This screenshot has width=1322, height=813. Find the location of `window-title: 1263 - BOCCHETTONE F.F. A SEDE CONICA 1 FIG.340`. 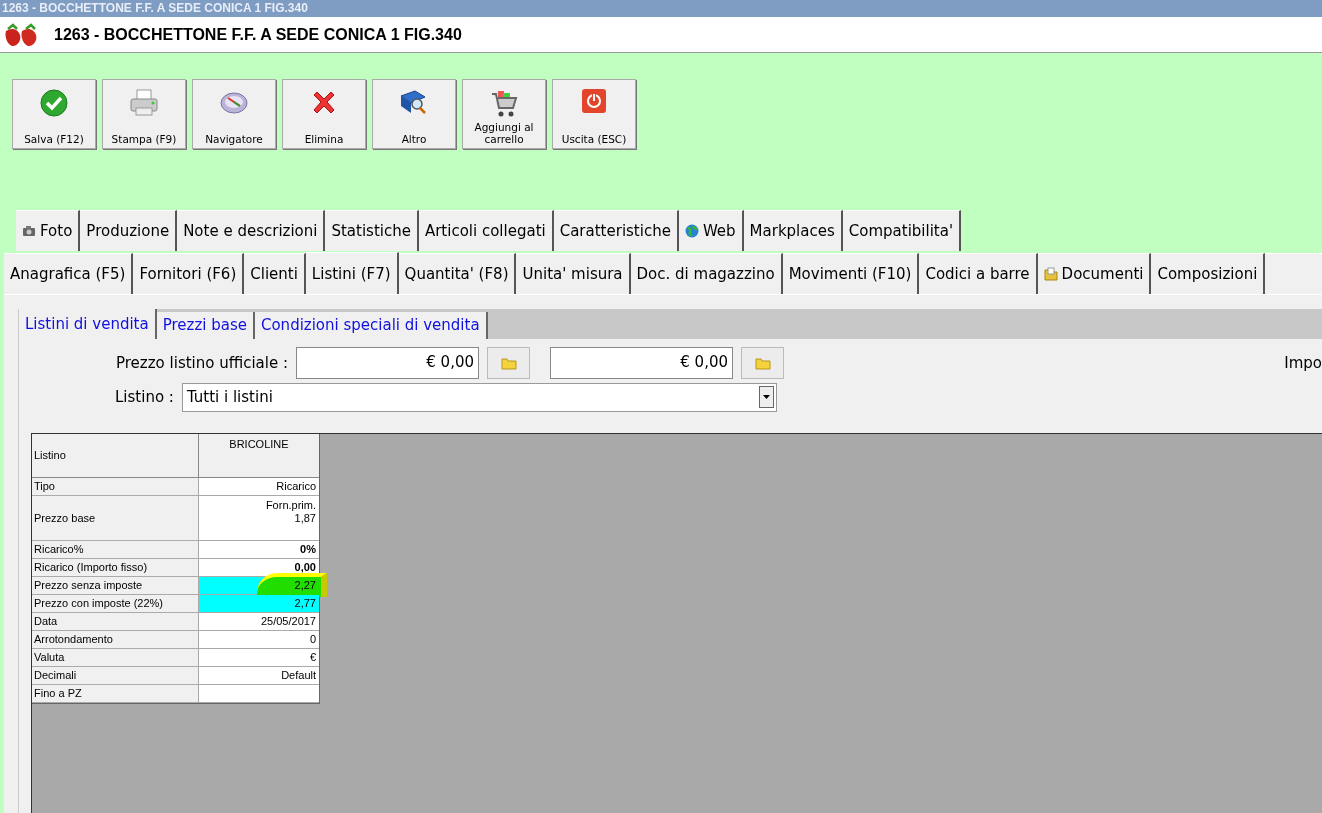

window-title: 1263 - BOCCHETTONE F.F. A SEDE CONICA 1 FIG.340 is located at coordinates (661, 8).